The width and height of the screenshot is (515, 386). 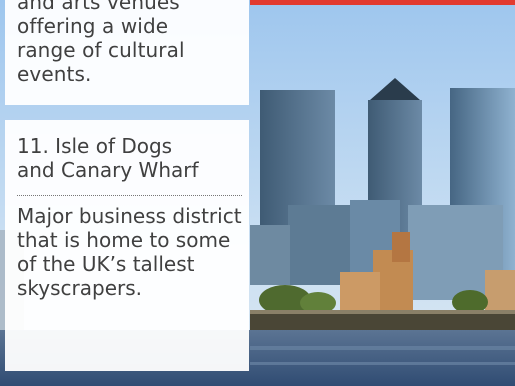 I want to click on card-text-line: offering a wide, so click(x=93, y=26).